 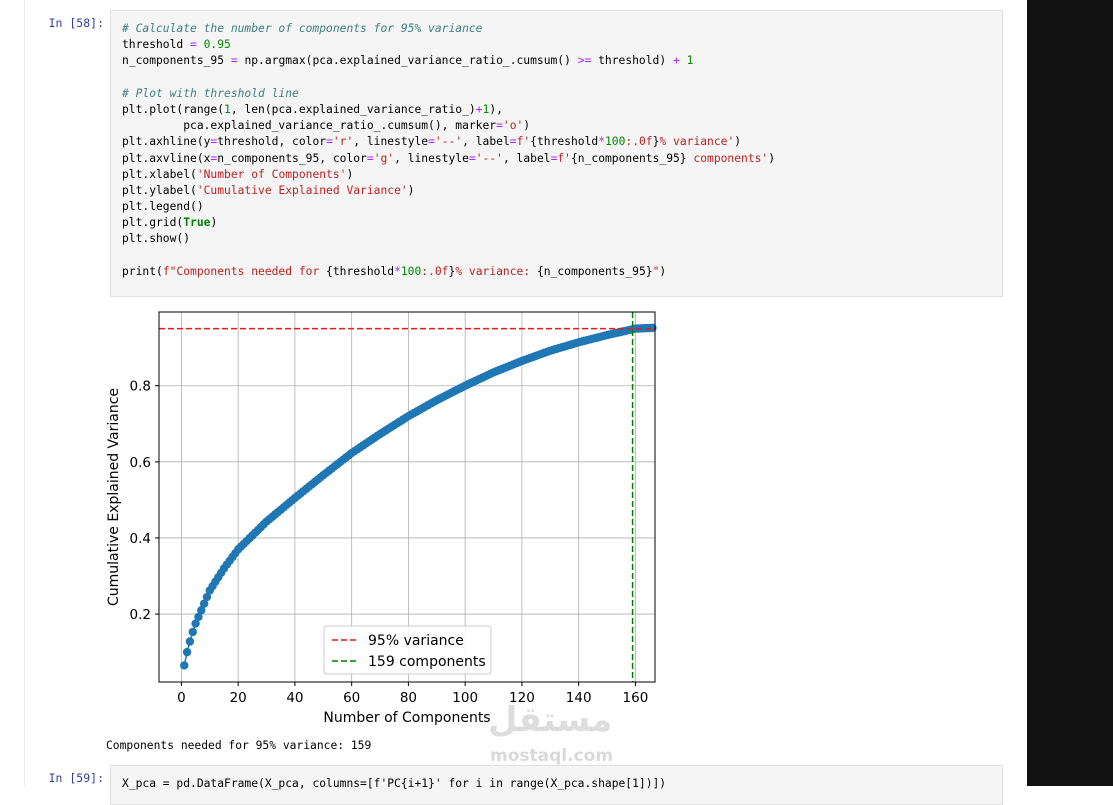 I want to click on notebook-left-border, so click(x=24, y=393).